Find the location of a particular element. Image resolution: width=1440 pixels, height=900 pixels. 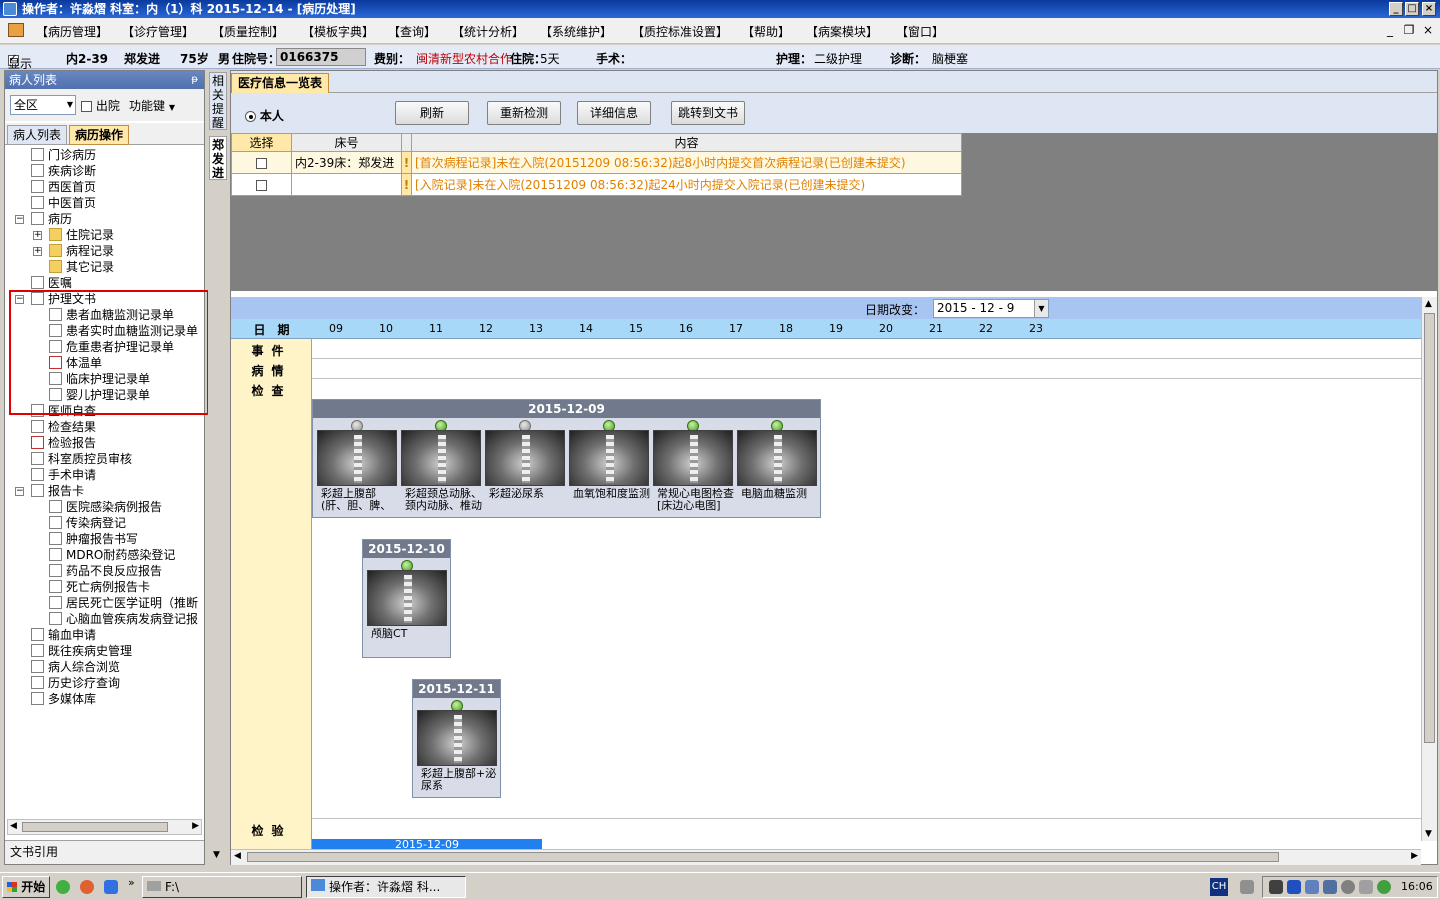

tree-item: 疾病诊断 is located at coordinates (63, 171).